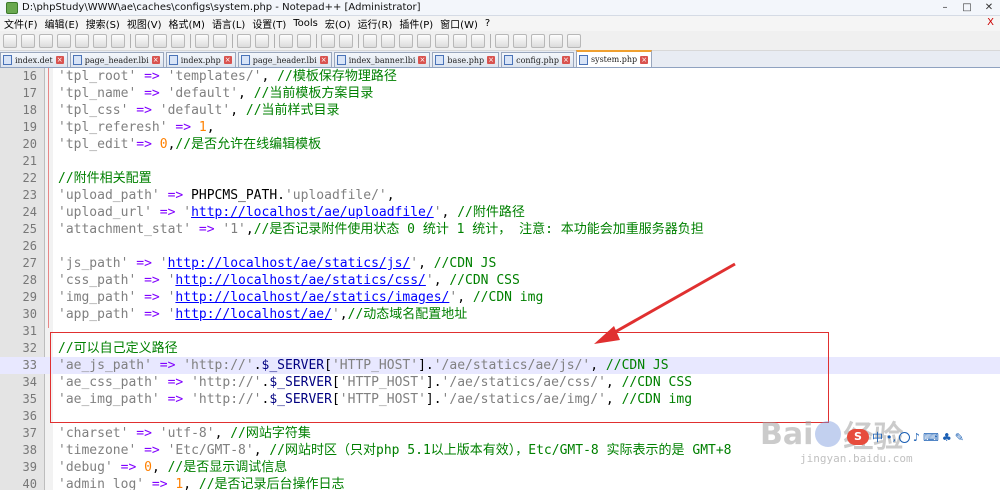 The width and height of the screenshot is (1000, 490). I want to click on menu-search: 搜索(S), so click(103, 23).